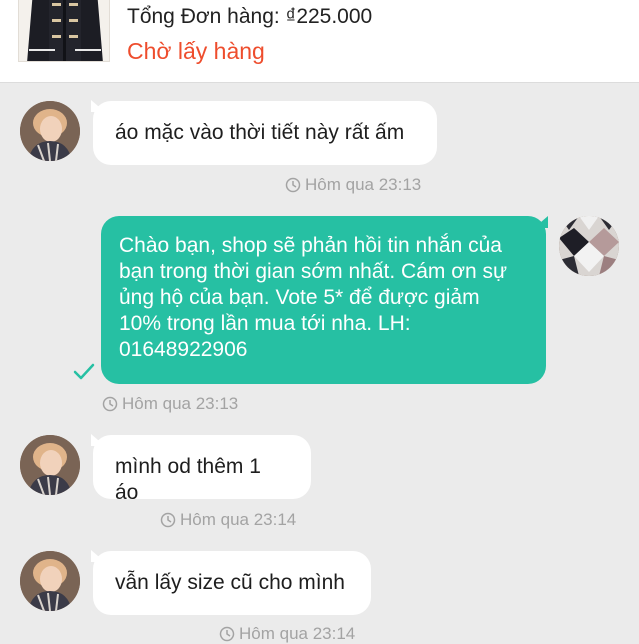 Image resolution: width=639 pixels, height=644 pixels. Describe the element at coordinates (84, 371) in the screenshot. I see `check-icon` at that location.